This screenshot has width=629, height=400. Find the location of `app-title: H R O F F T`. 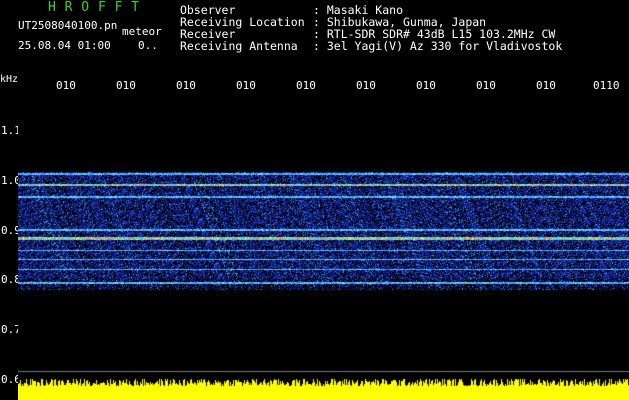

app-title: H R O F F T is located at coordinates (94, 7).